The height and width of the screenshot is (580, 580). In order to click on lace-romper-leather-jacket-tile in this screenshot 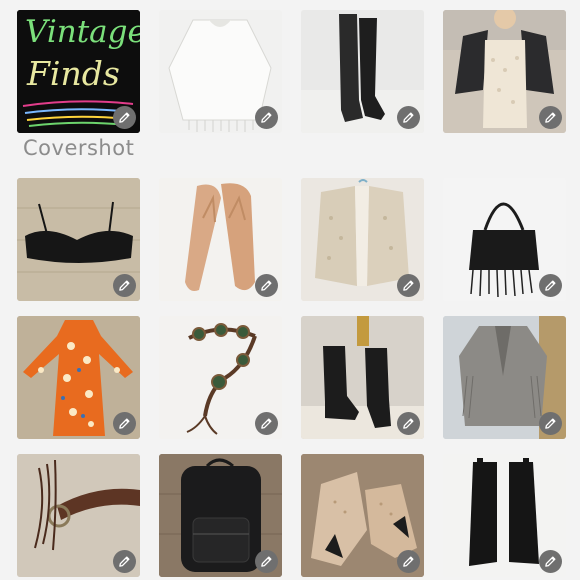, I will do `click(504, 71)`.